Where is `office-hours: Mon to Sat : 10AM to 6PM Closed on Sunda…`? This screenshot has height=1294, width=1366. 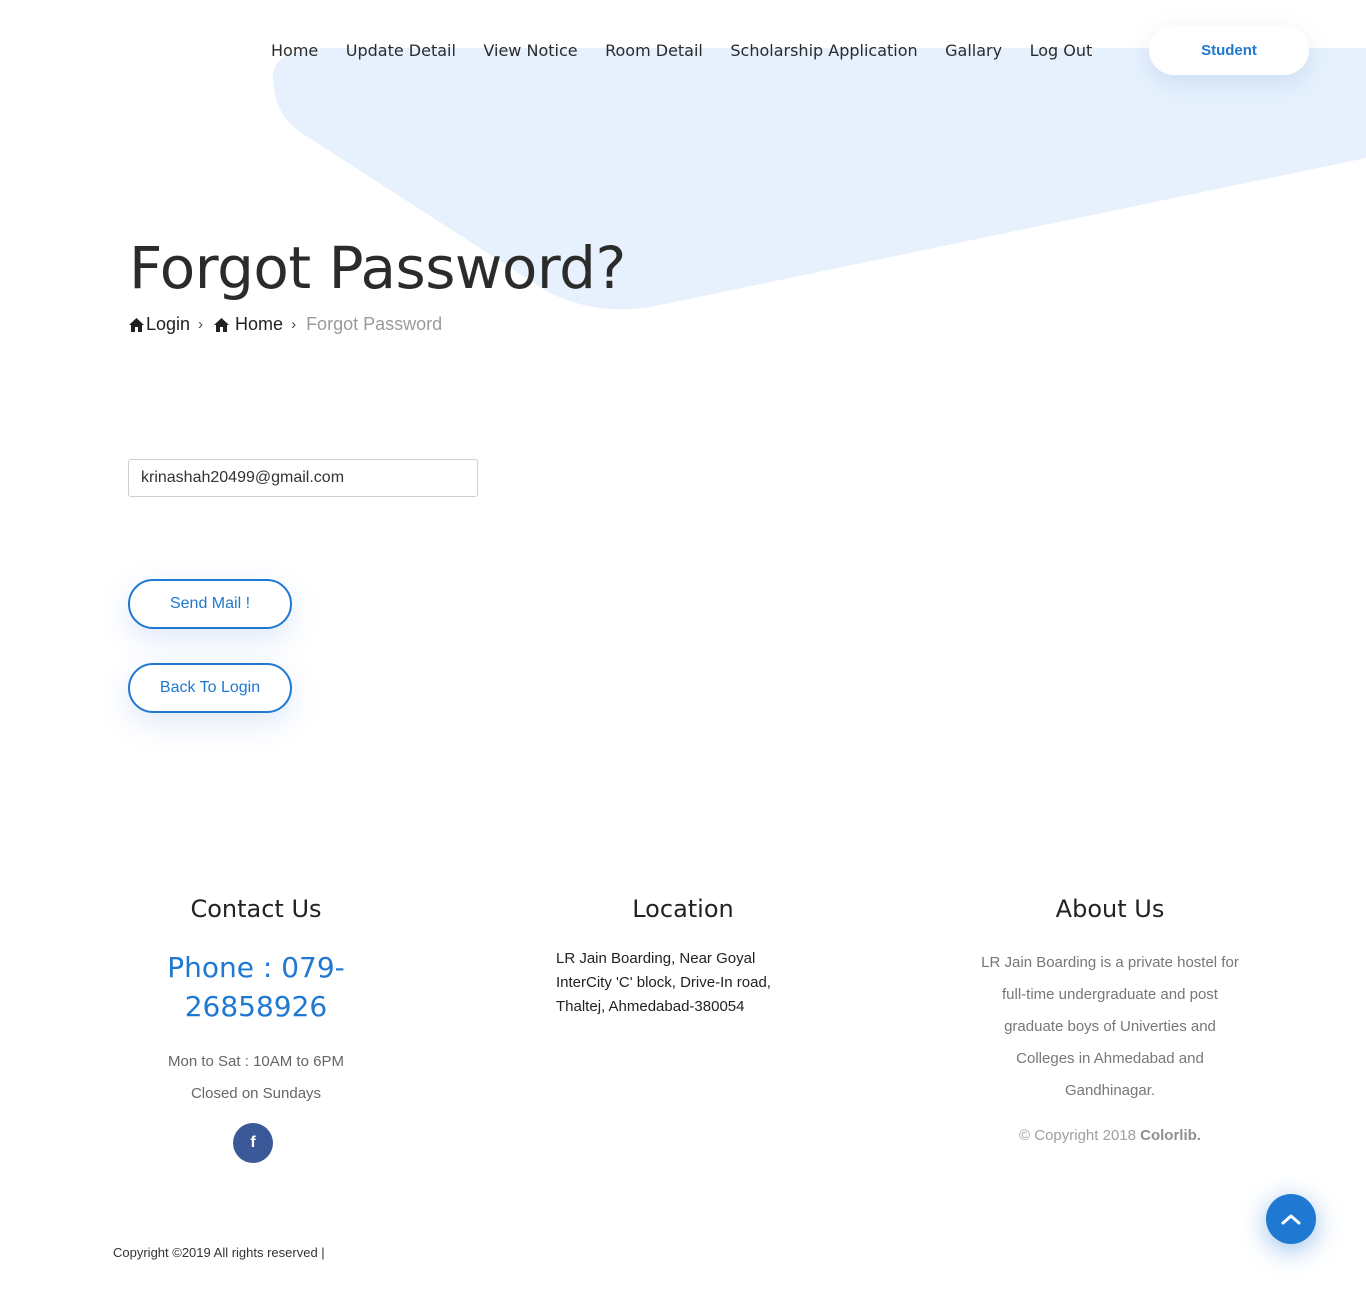
office-hours: Mon to Sat : 10AM to 6PM Closed on Sunda… is located at coordinates (256, 1078).